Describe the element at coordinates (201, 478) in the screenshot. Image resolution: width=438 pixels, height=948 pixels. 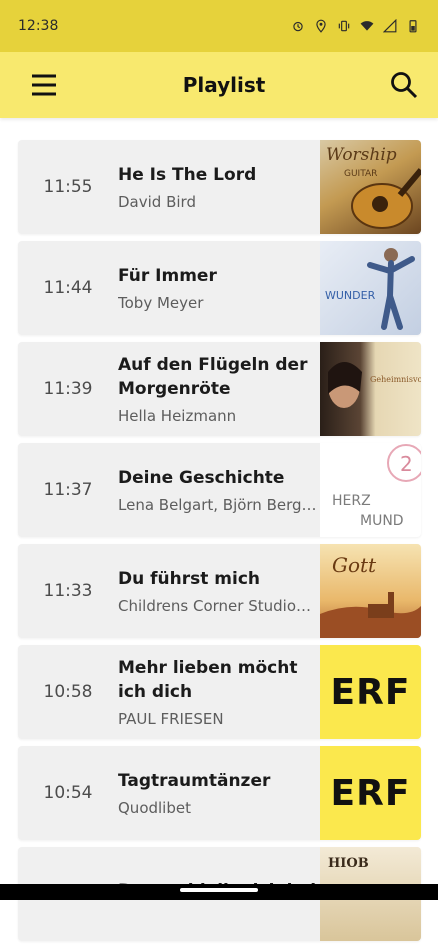
I see `track-title: Deine Geschichte` at that location.